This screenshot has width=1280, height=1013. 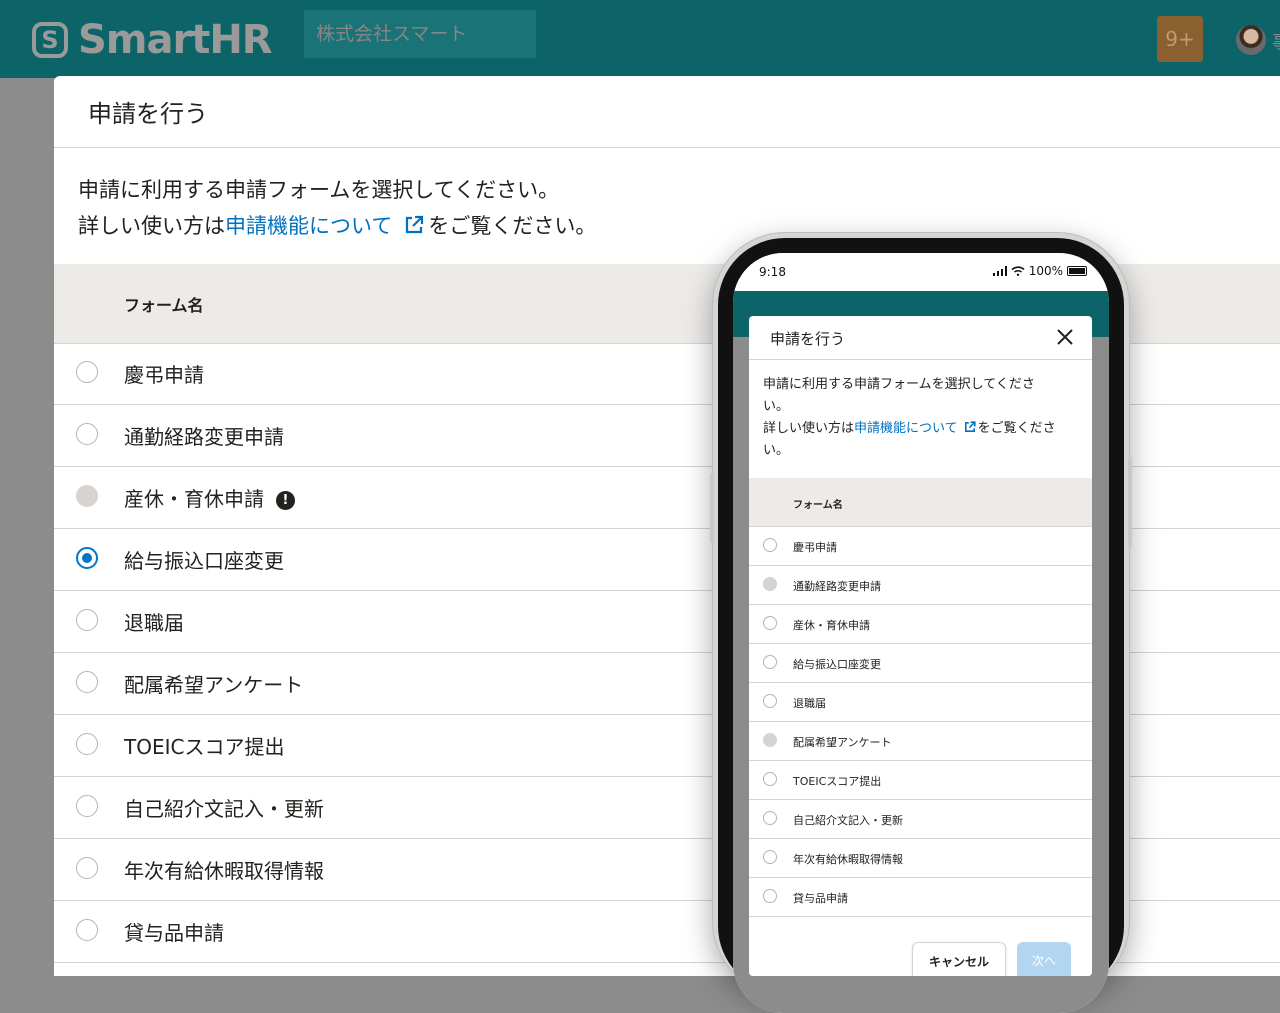 I want to click on phone-modal-header: 申請を行う, so click(x=920, y=338).